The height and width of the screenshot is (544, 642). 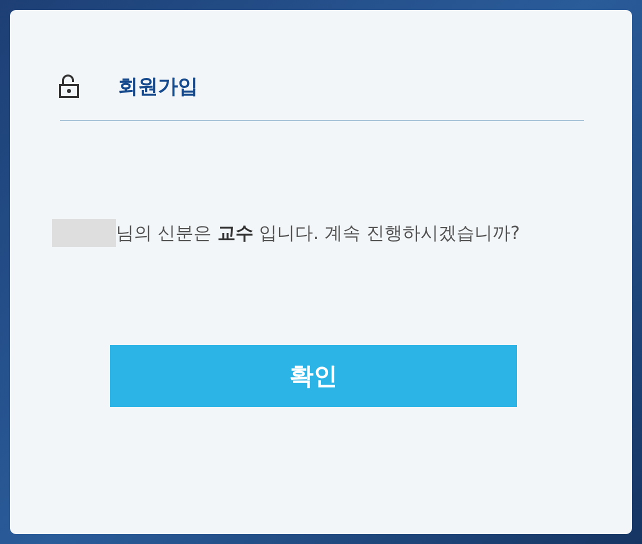 I want to click on unlocked-padlock-icon, so click(x=69, y=86).